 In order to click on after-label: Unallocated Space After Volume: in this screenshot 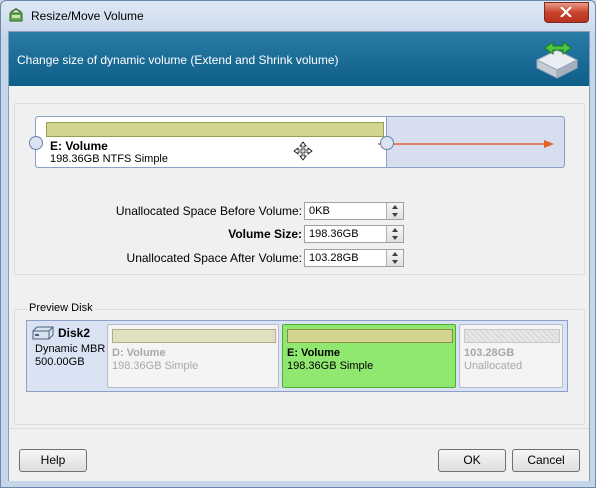, I will do `click(214, 258)`.